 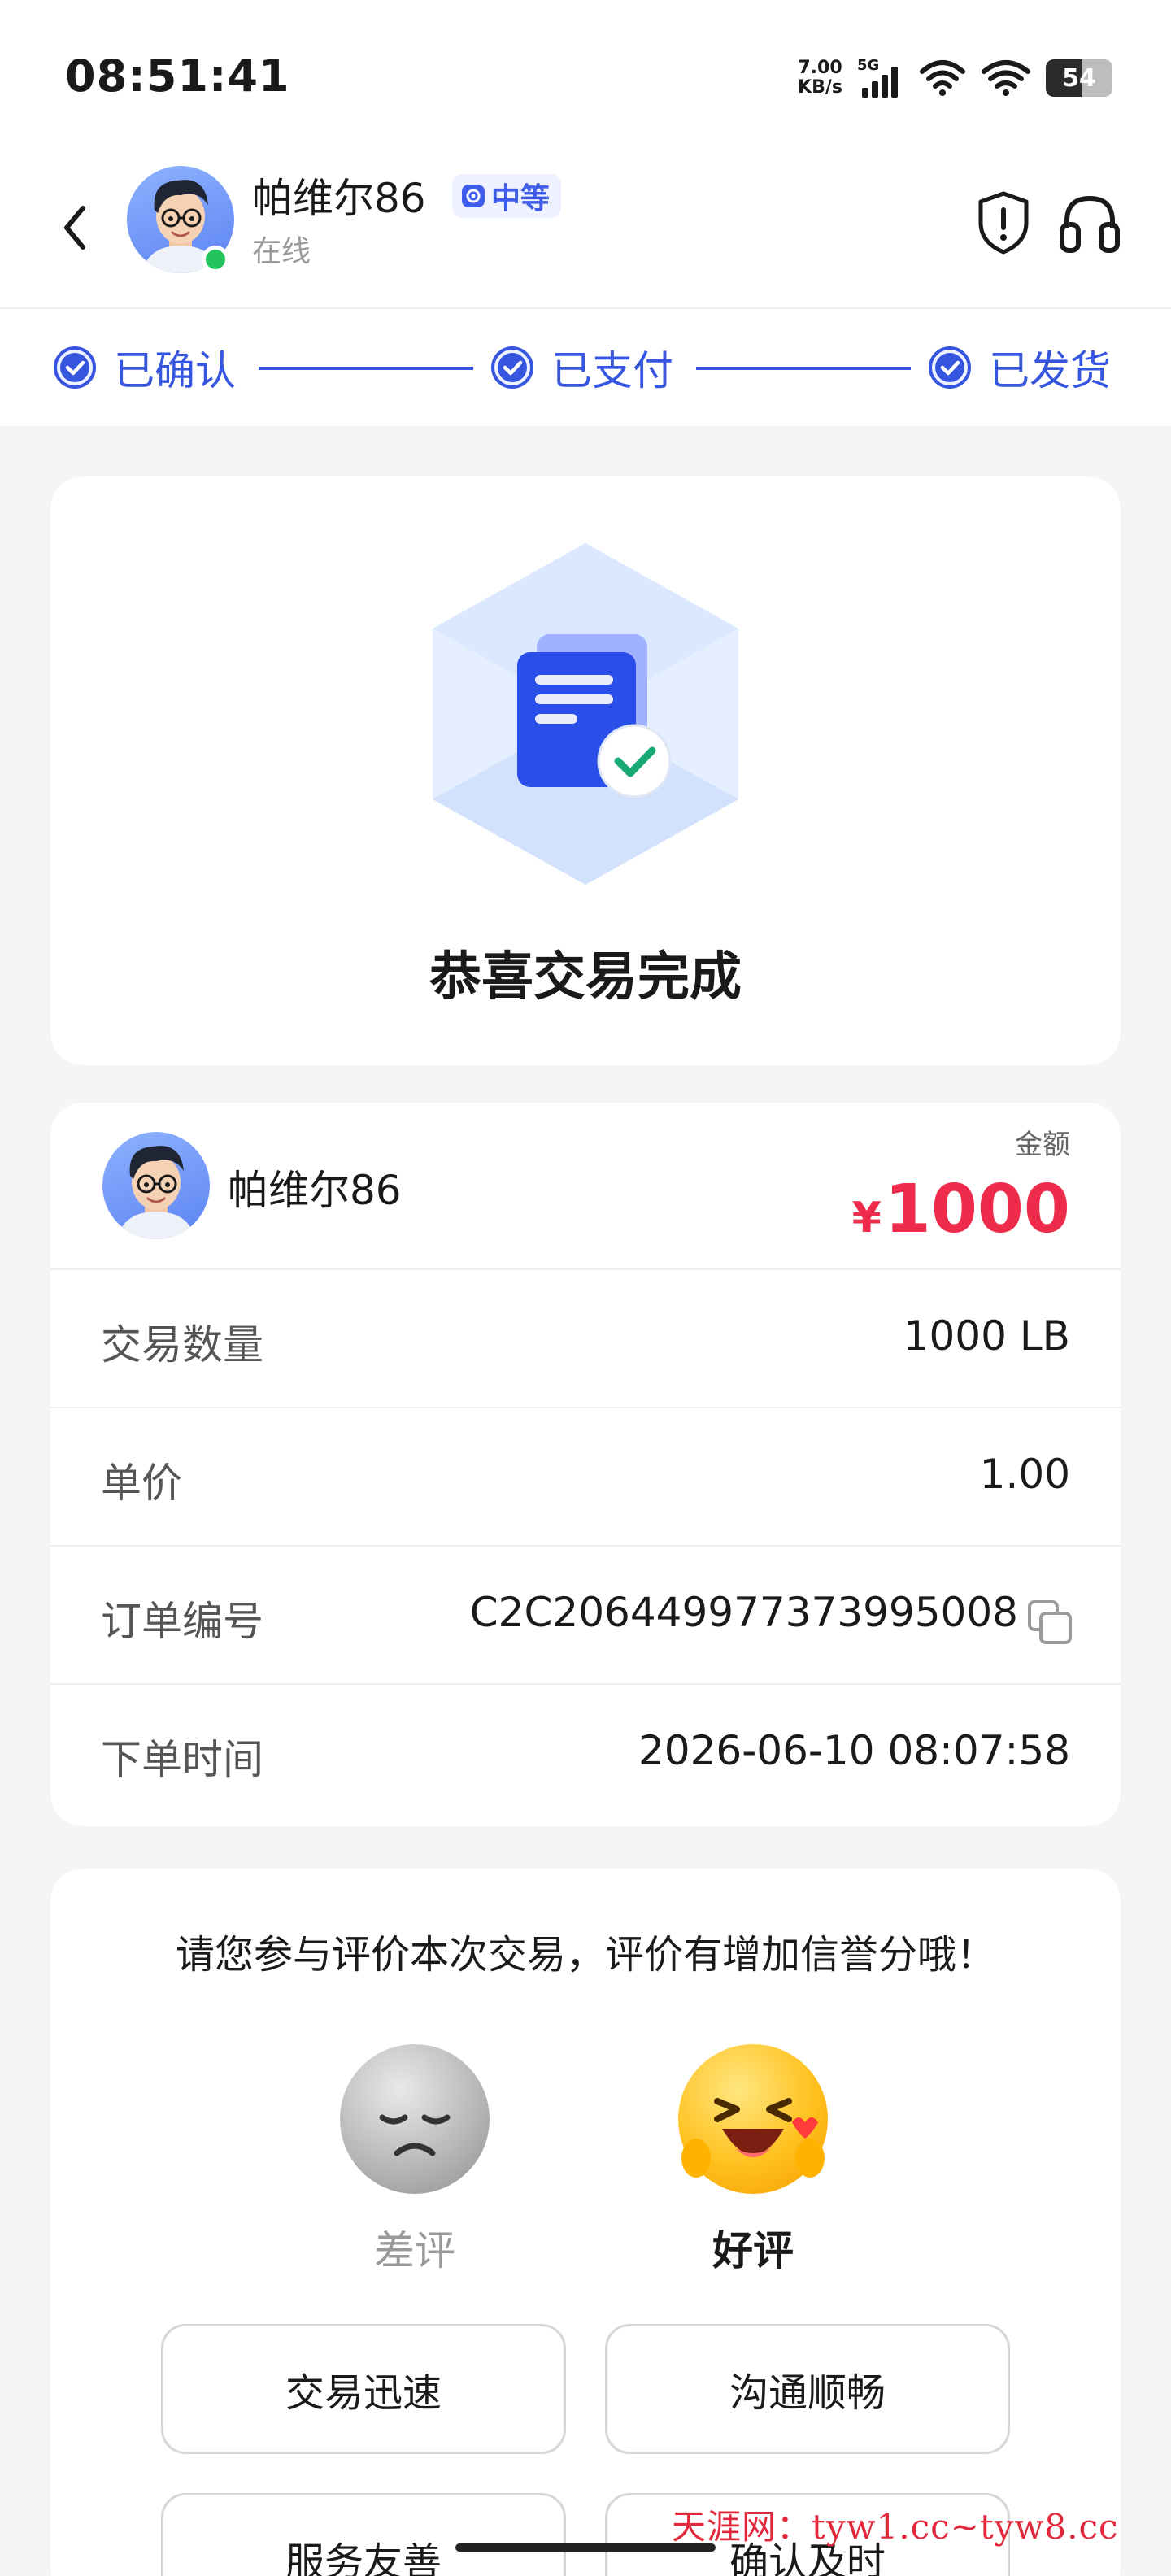 What do you see at coordinates (315, 1190) in the screenshot?
I see `seller-name: 帕维尔86` at bounding box center [315, 1190].